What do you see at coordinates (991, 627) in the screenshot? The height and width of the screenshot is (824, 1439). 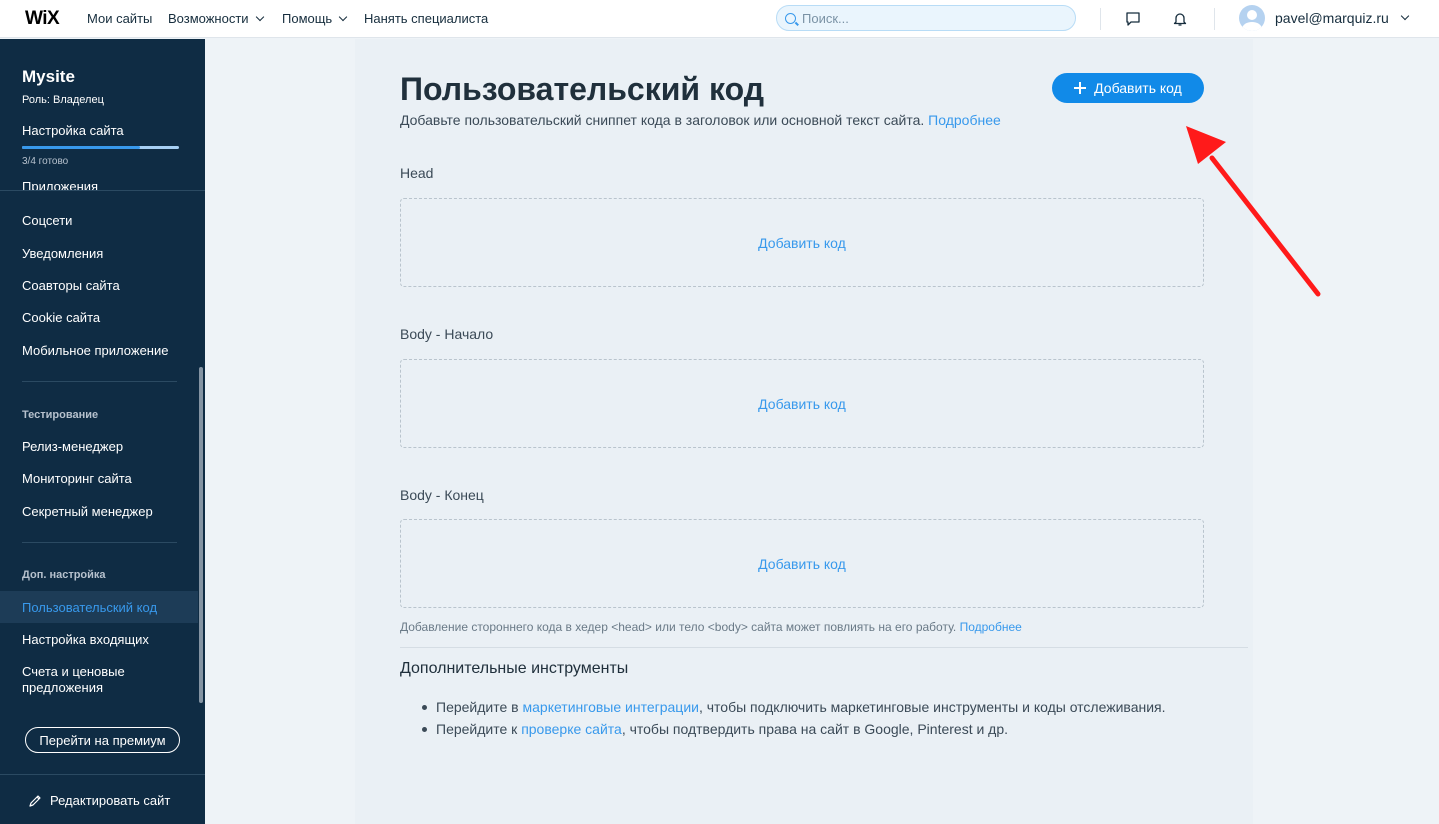 I see `note-learn-more-link: Подробнее` at bounding box center [991, 627].